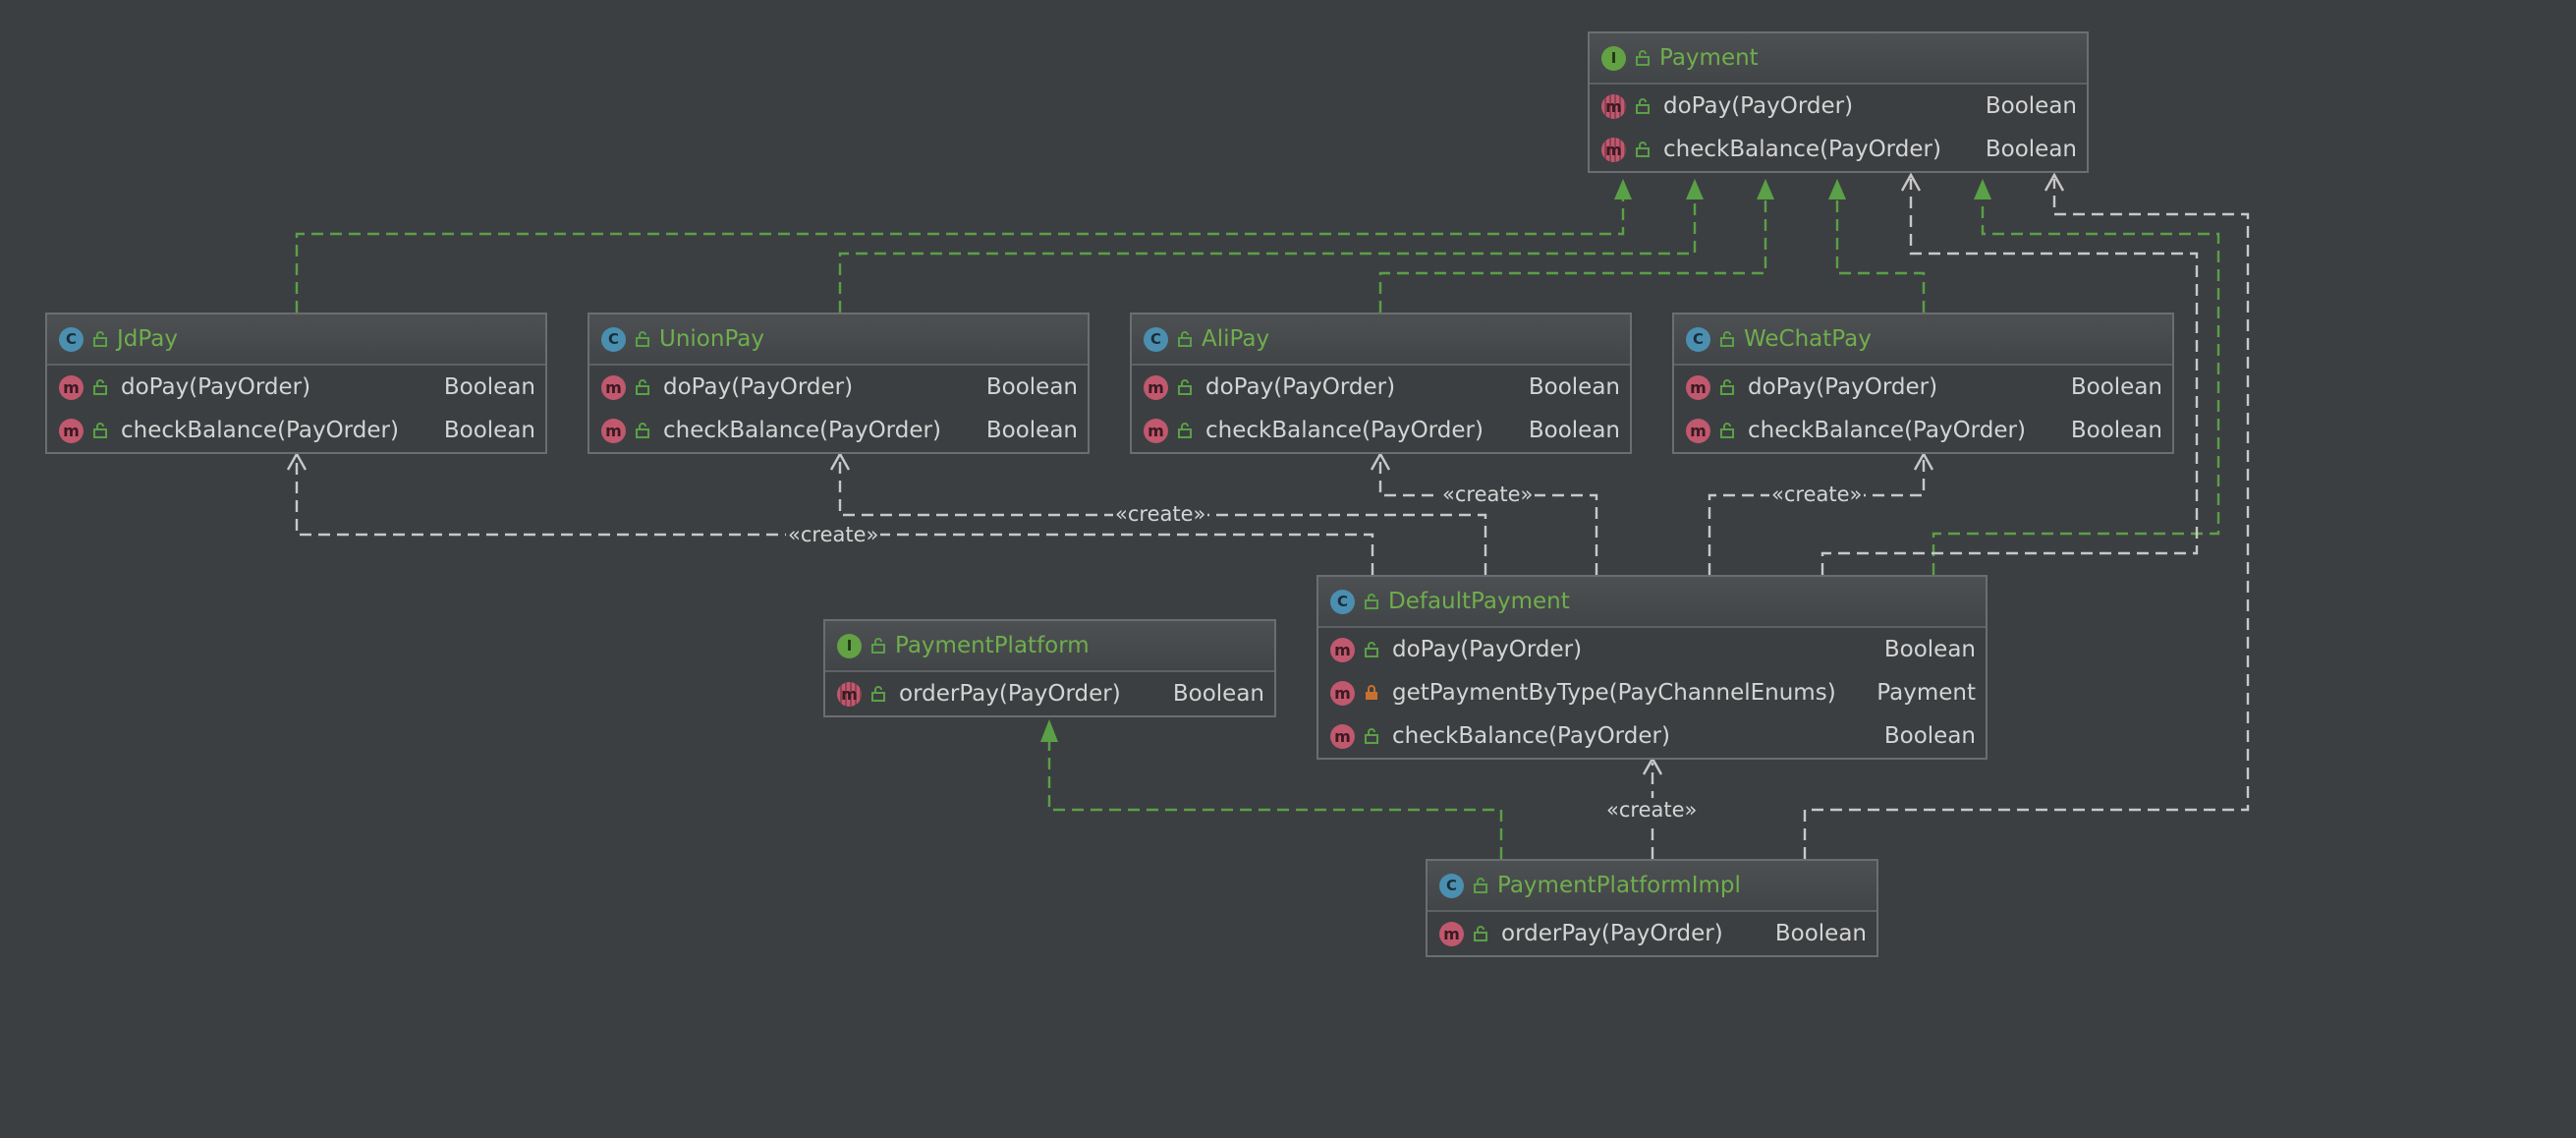  I want to click on node-header: C PaymentPlatformImpl, so click(1652, 886).